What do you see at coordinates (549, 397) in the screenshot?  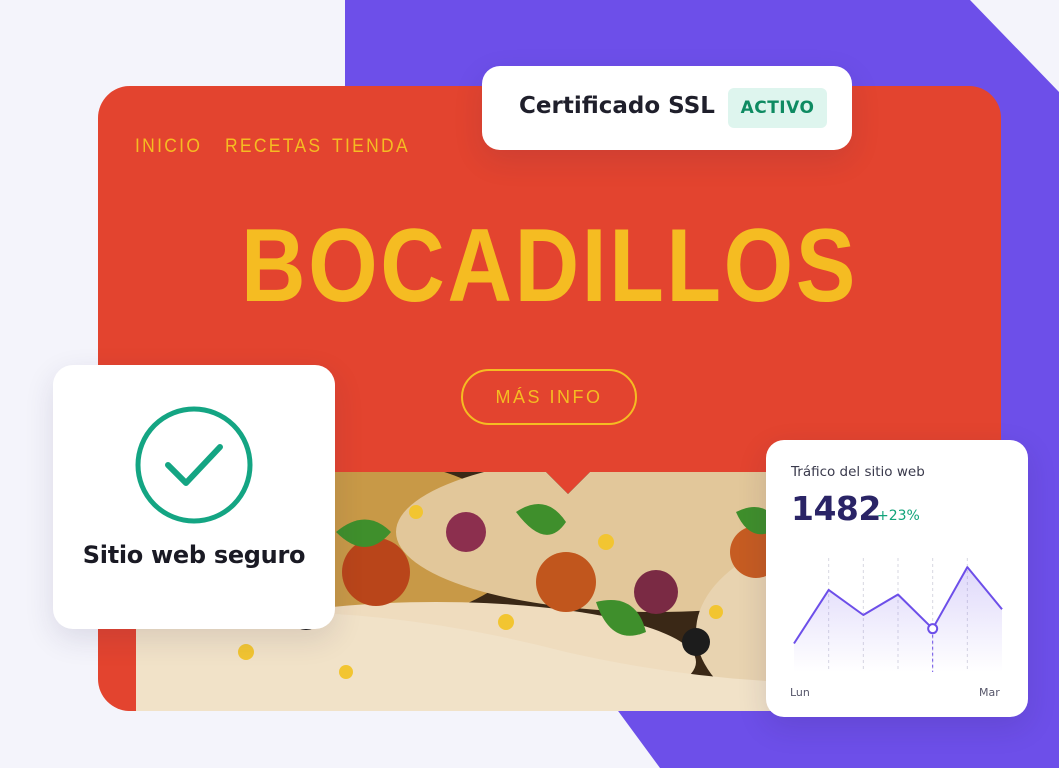 I see `more-info-button: MÁS INFO` at bounding box center [549, 397].